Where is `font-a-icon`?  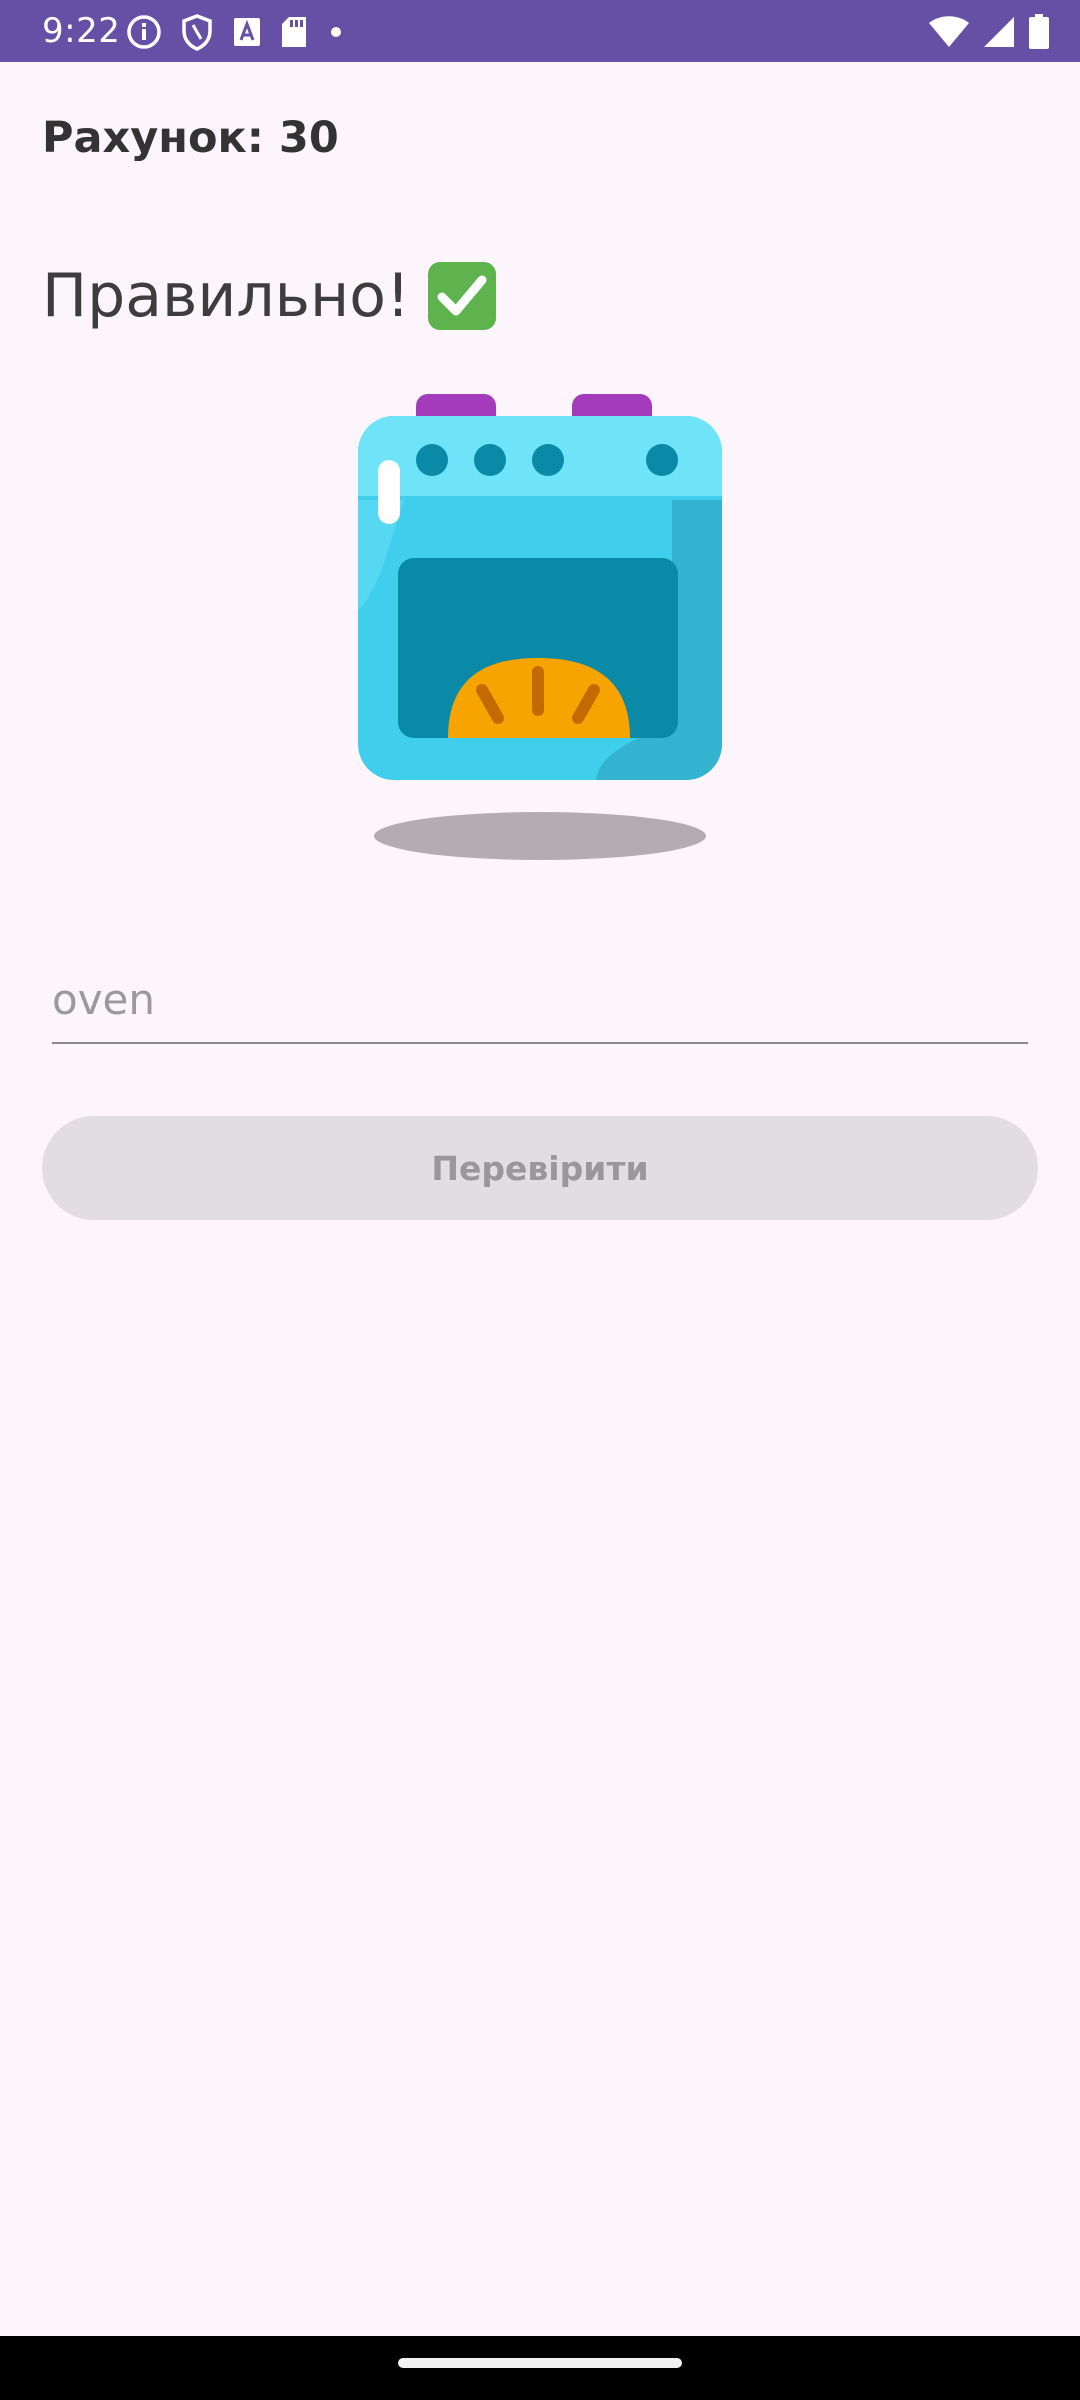
font-a-icon is located at coordinates (247, 32).